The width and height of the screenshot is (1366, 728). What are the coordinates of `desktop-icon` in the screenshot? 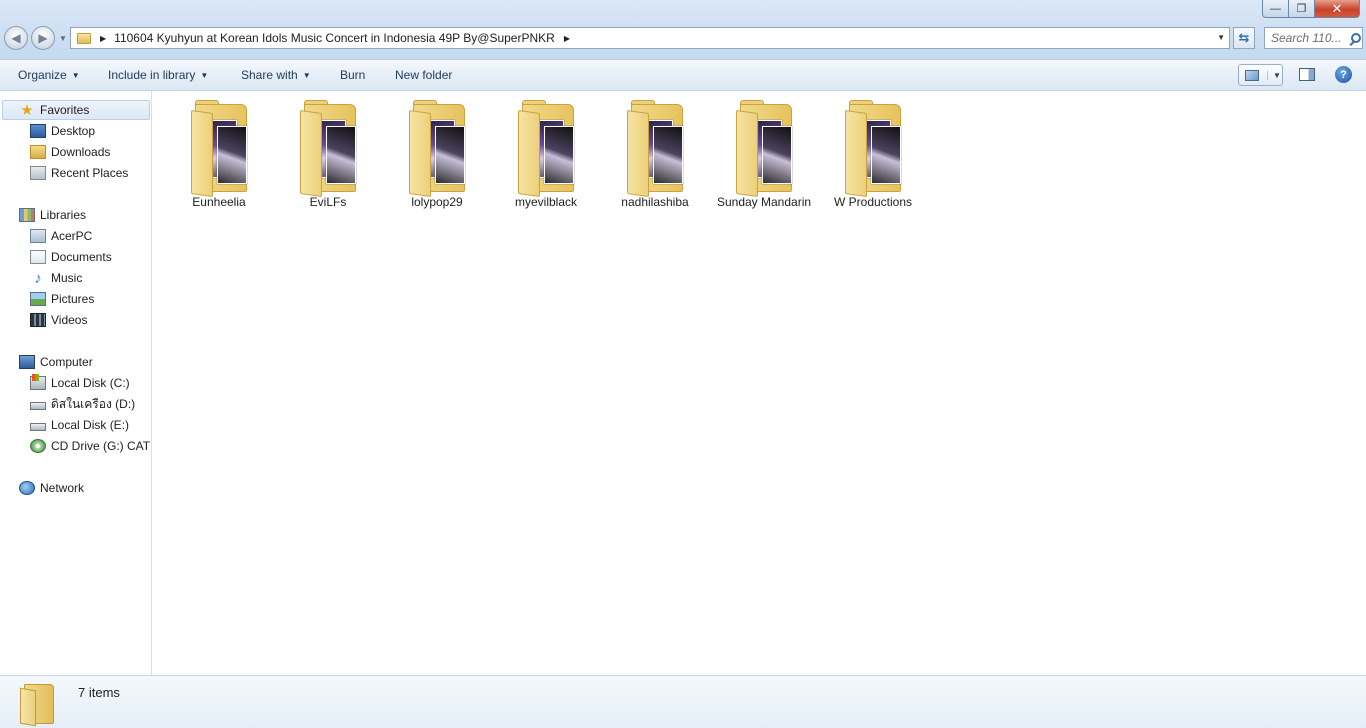 It's located at (38, 131).